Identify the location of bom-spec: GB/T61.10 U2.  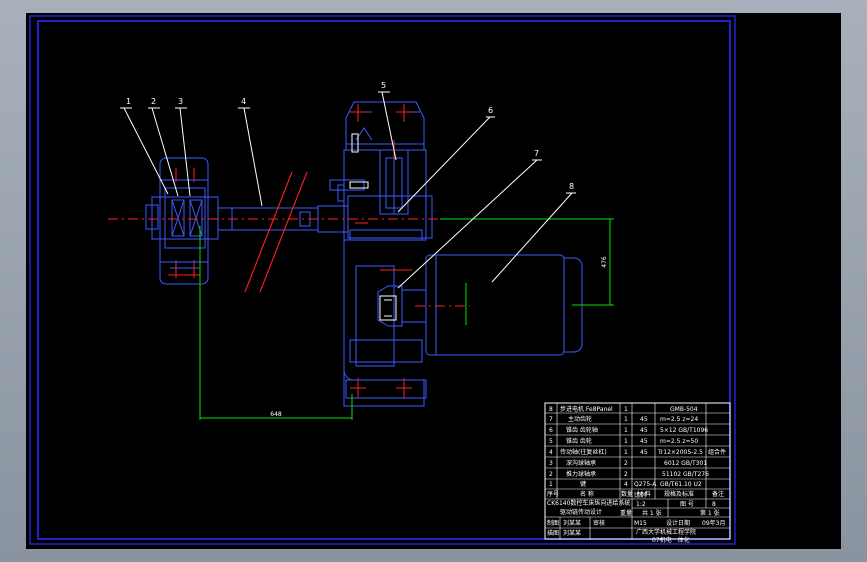
(681, 484).